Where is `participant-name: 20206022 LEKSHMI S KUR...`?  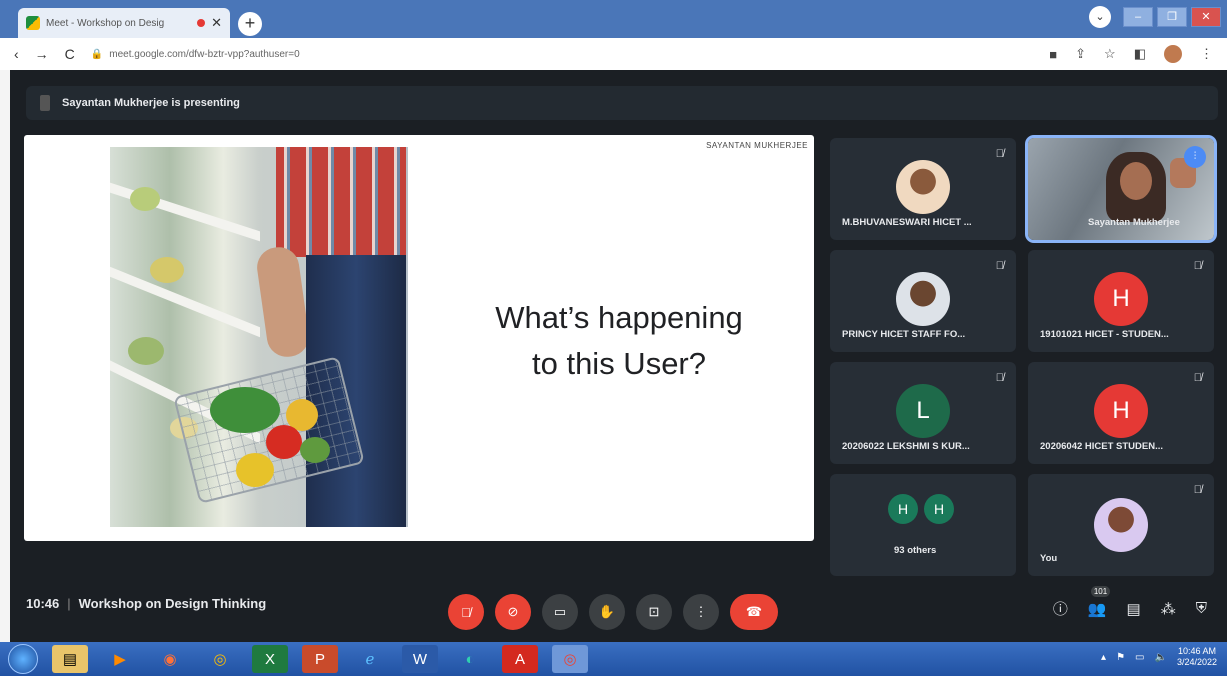 participant-name: 20206022 LEKSHMI S KUR... is located at coordinates (906, 446).